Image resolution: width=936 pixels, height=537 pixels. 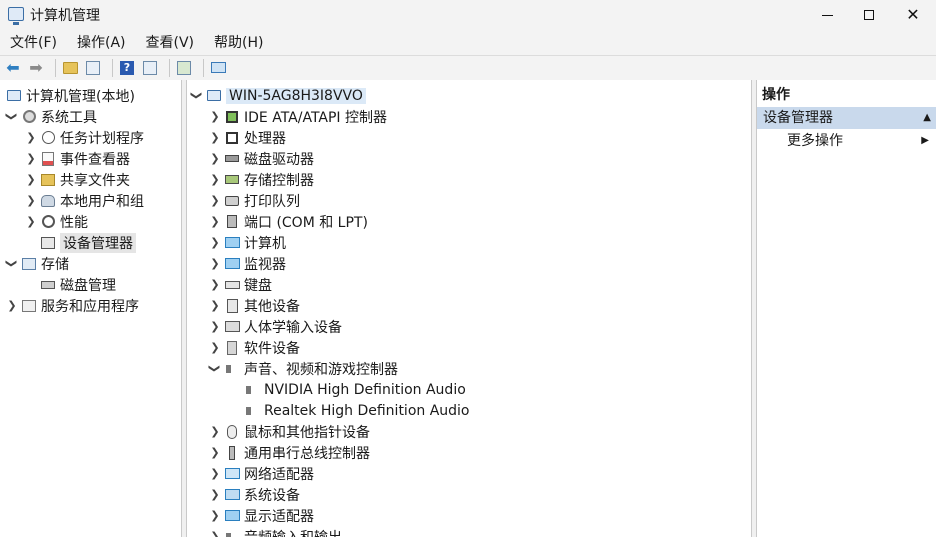 I want to click on close-button: ✕, so click(x=913, y=15).